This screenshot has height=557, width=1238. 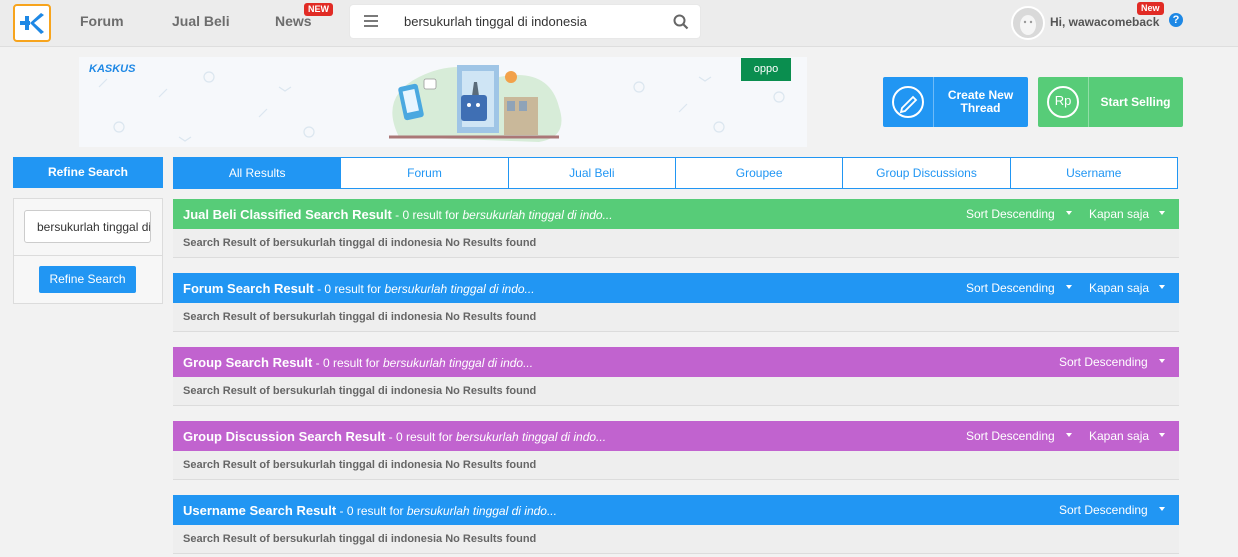 What do you see at coordinates (1150, 8) in the screenshot?
I see `user-new-badge: New` at bounding box center [1150, 8].